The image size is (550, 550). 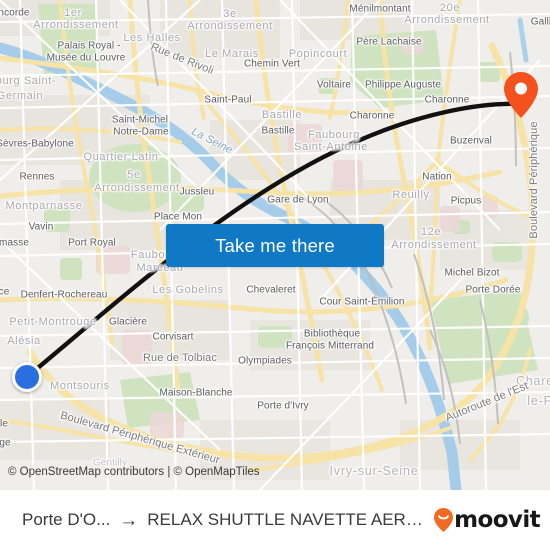 I want to click on moovit-logo: moovit, so click(x=487, y=520).